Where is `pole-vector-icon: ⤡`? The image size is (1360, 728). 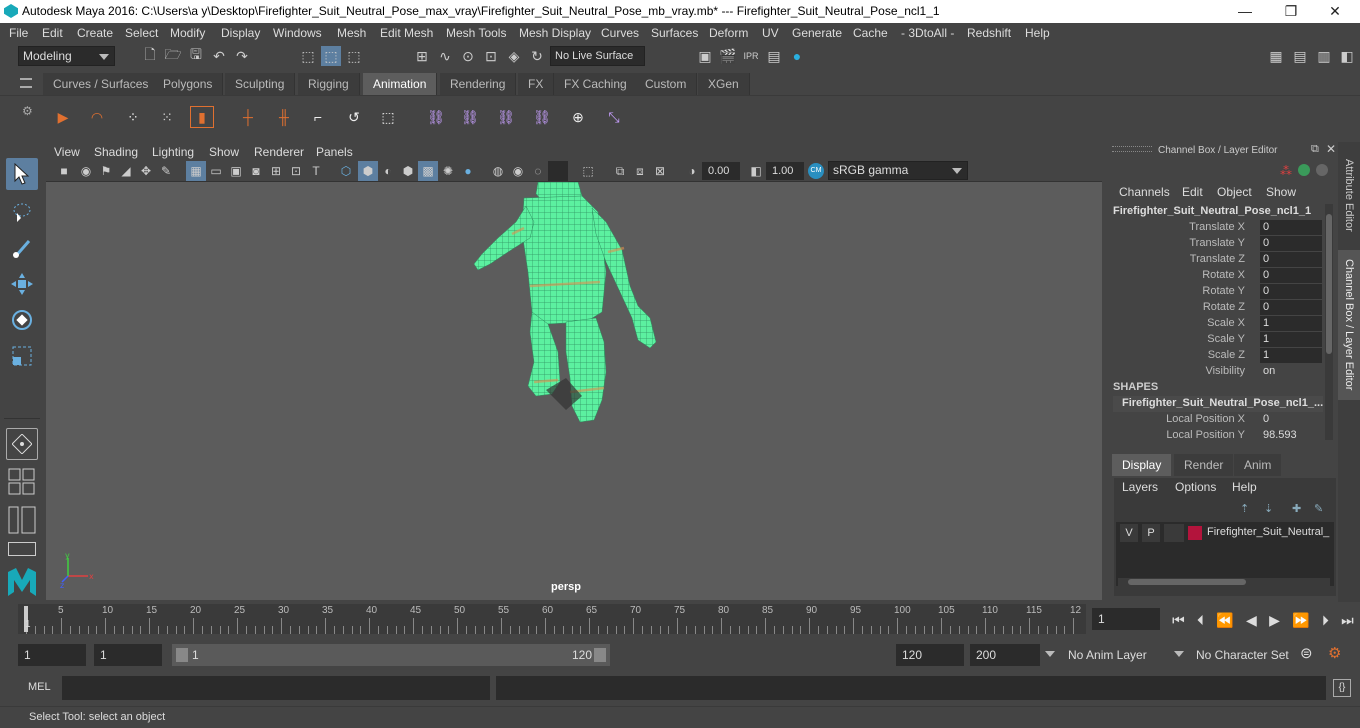 pole-vector-icon: ⤡ is located at coordinates (614, 117).